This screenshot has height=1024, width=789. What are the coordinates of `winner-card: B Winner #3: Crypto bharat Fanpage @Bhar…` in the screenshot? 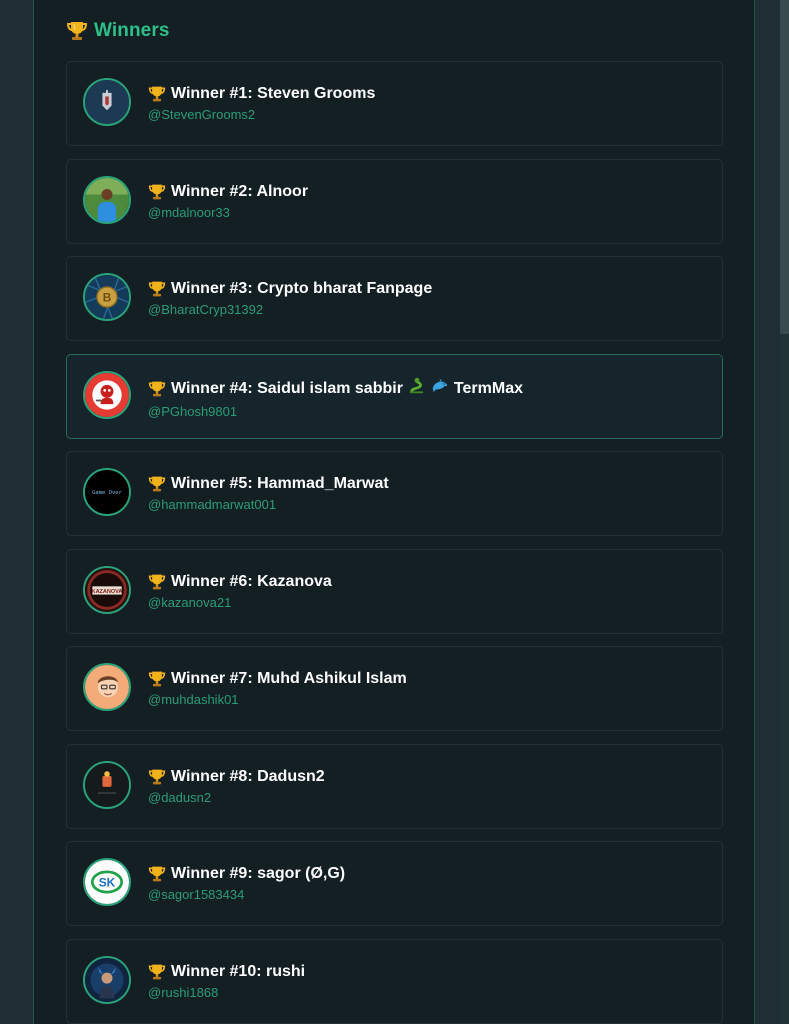 It's located at (394, 298).